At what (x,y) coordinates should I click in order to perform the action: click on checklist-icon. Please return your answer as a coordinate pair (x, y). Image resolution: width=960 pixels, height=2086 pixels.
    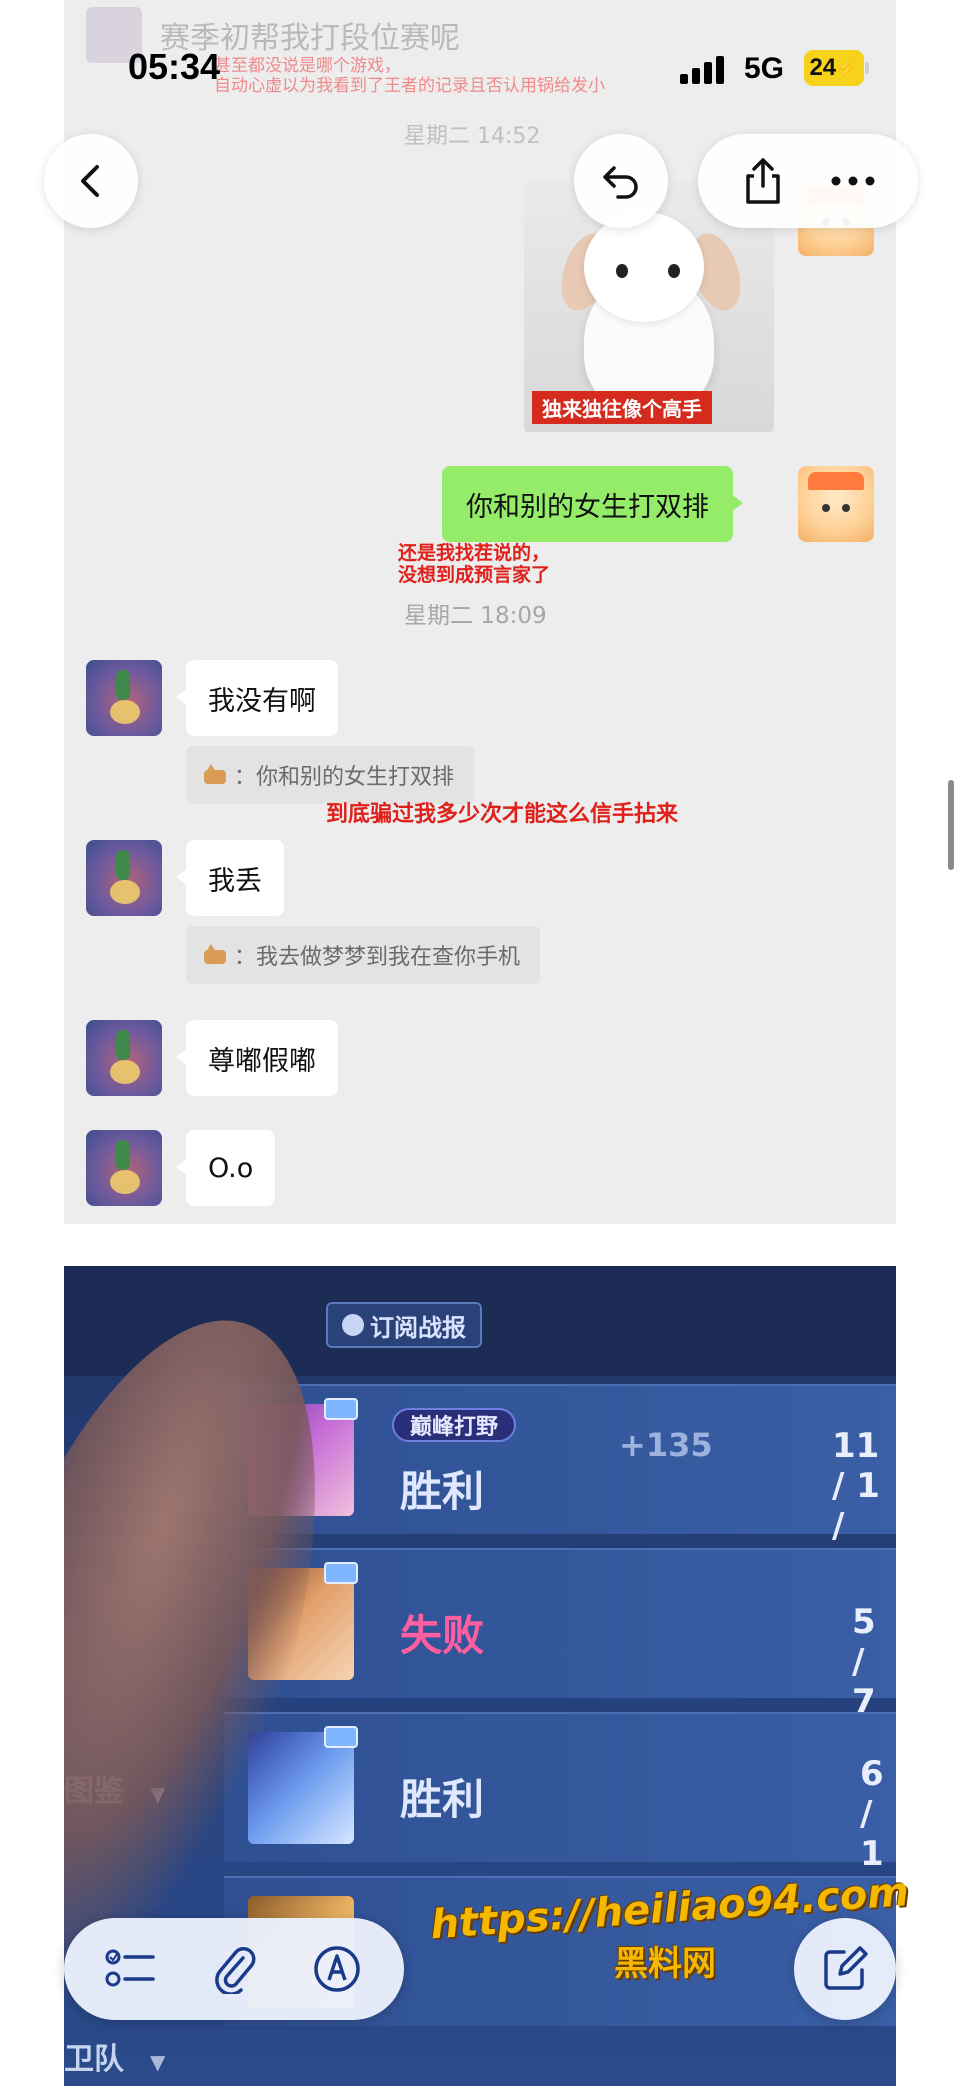
    Looking at the image, I should click on (130, 1968).